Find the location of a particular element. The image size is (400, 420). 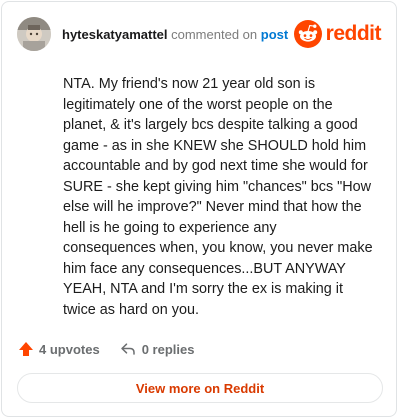

upvote-button: 4 upvotes is located at coordinates (59, 349).